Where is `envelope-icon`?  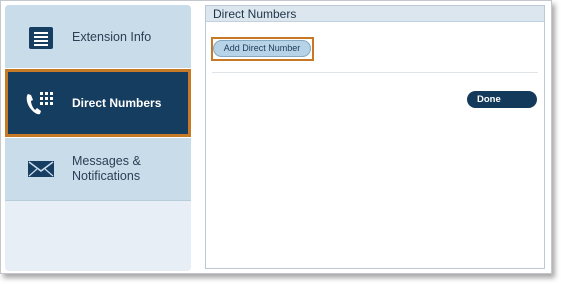
envelope-icon is located at coordinates (41, 171).